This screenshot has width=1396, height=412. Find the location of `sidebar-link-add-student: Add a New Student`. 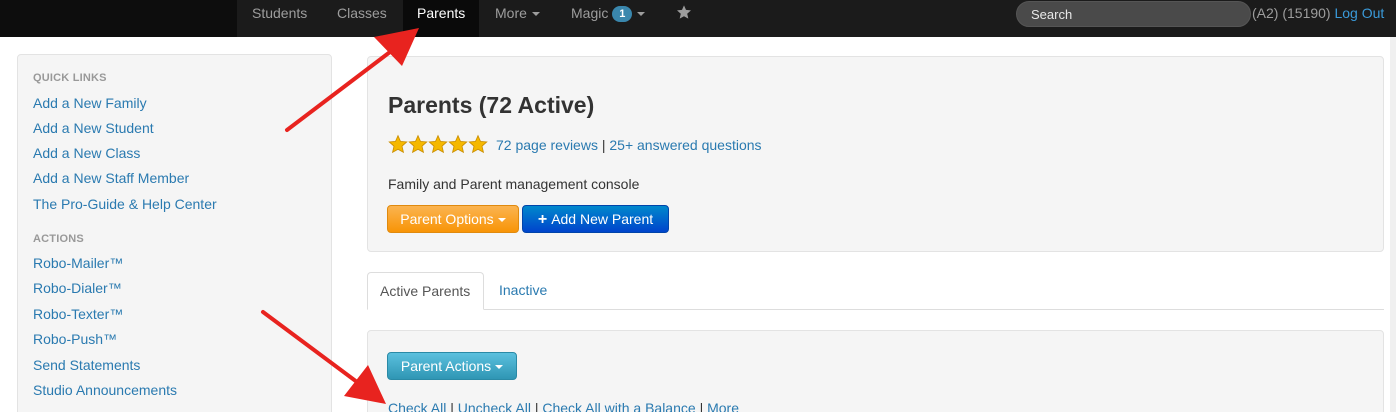

sidebar-link-add-student: Add a New Student is located at coordinates (93, 128).